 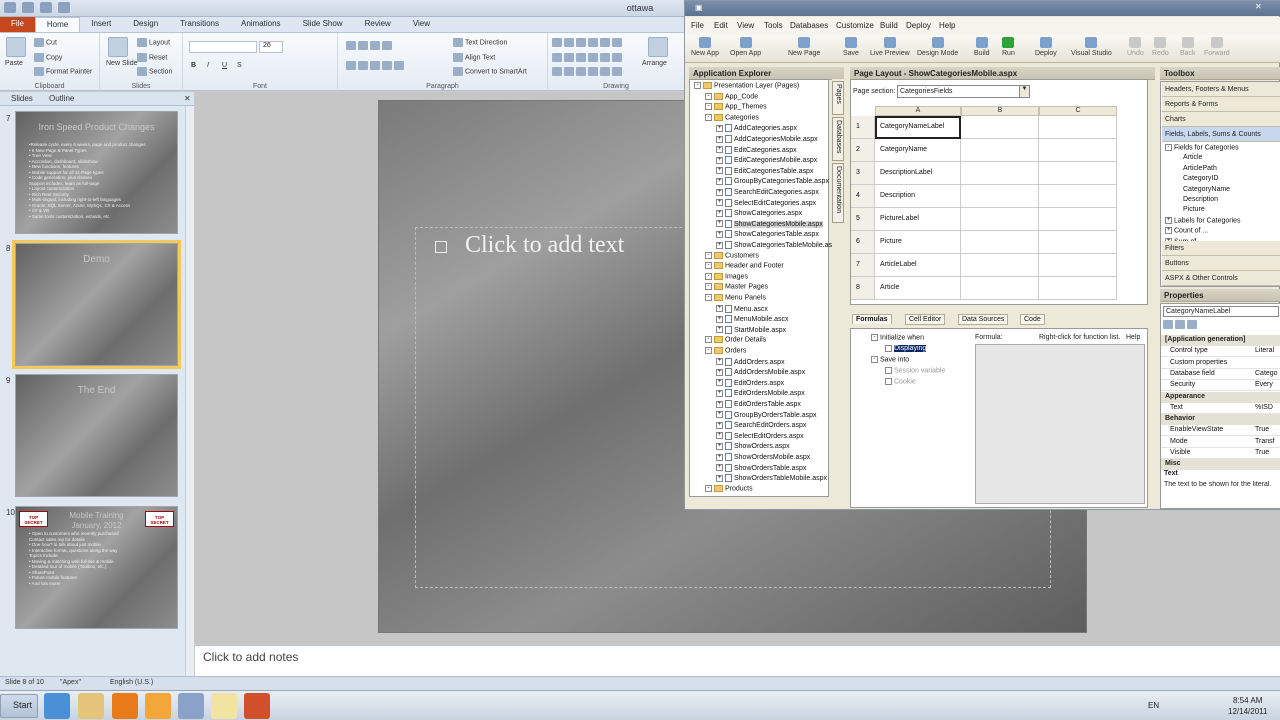 What do you see at coordinates (766, 203) in the screenshot?
I see `tree-item: + SelectEditCategories.aspx` at bounding box center [766, 203].